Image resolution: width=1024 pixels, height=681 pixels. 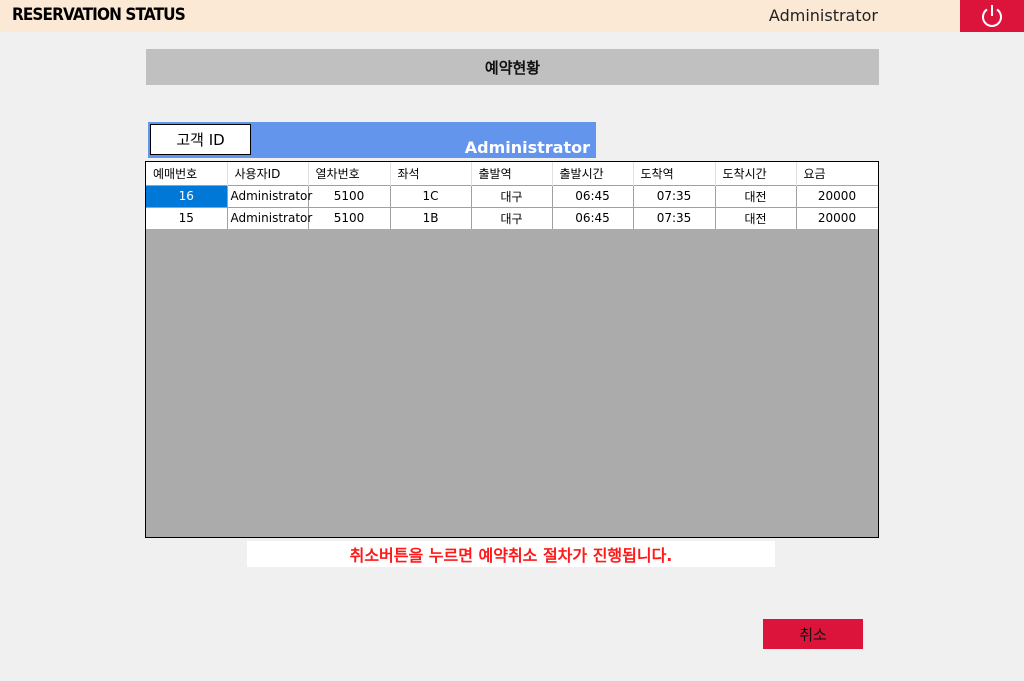 I want to click on table-cell: 16, so click(x=187, y=195).